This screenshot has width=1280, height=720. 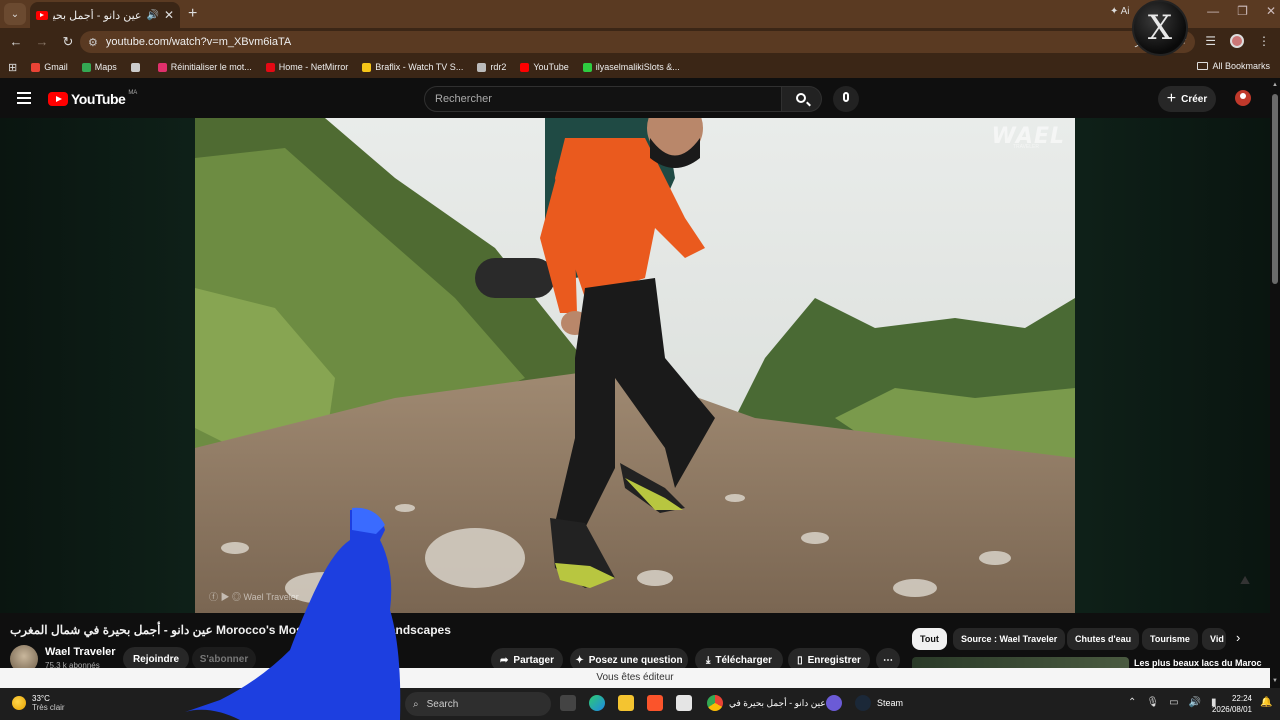 I want to click on download-icon: ⤓, so click(x=708, y=660).